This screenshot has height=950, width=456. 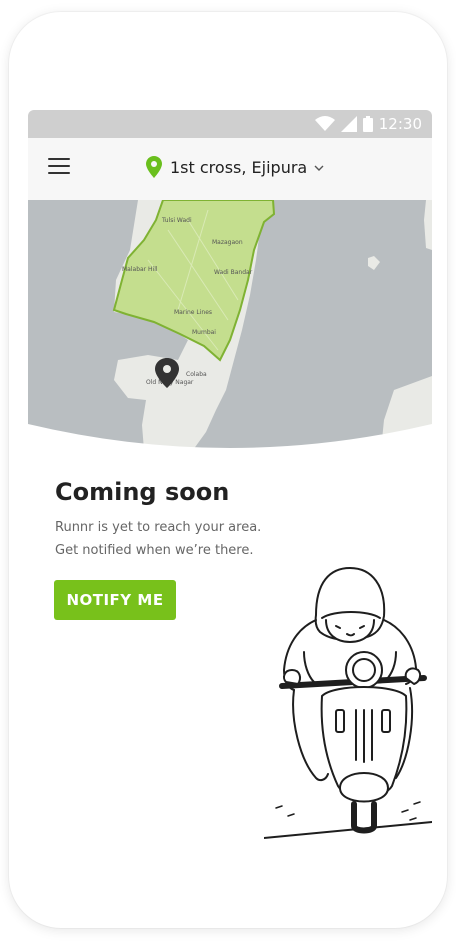 What do you see at coordinates (239, 167) in the screenshot?
I see `location-label: 1st cross, Ejipura` at bounding box center [239, 167].